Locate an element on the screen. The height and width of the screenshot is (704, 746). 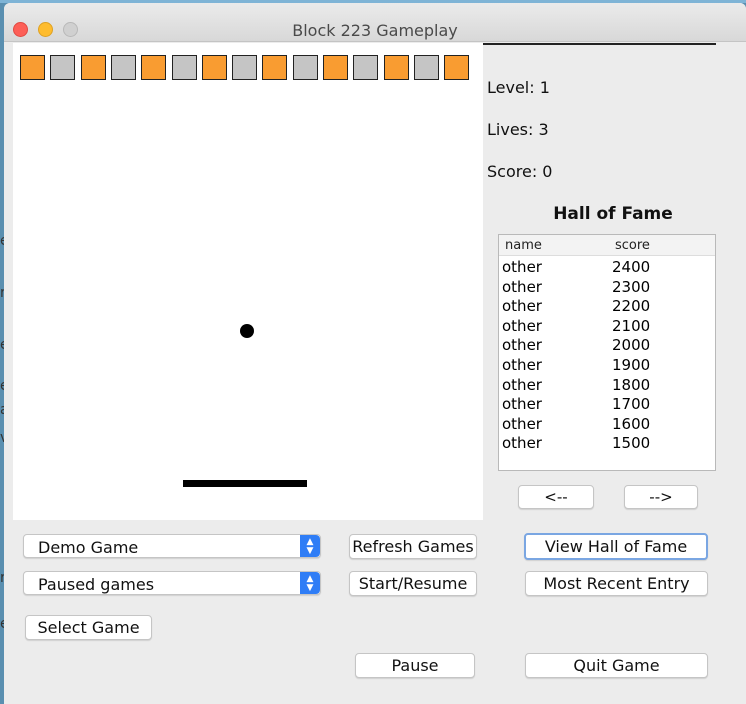
column-header-score: score is located at coordinates (632, 245).